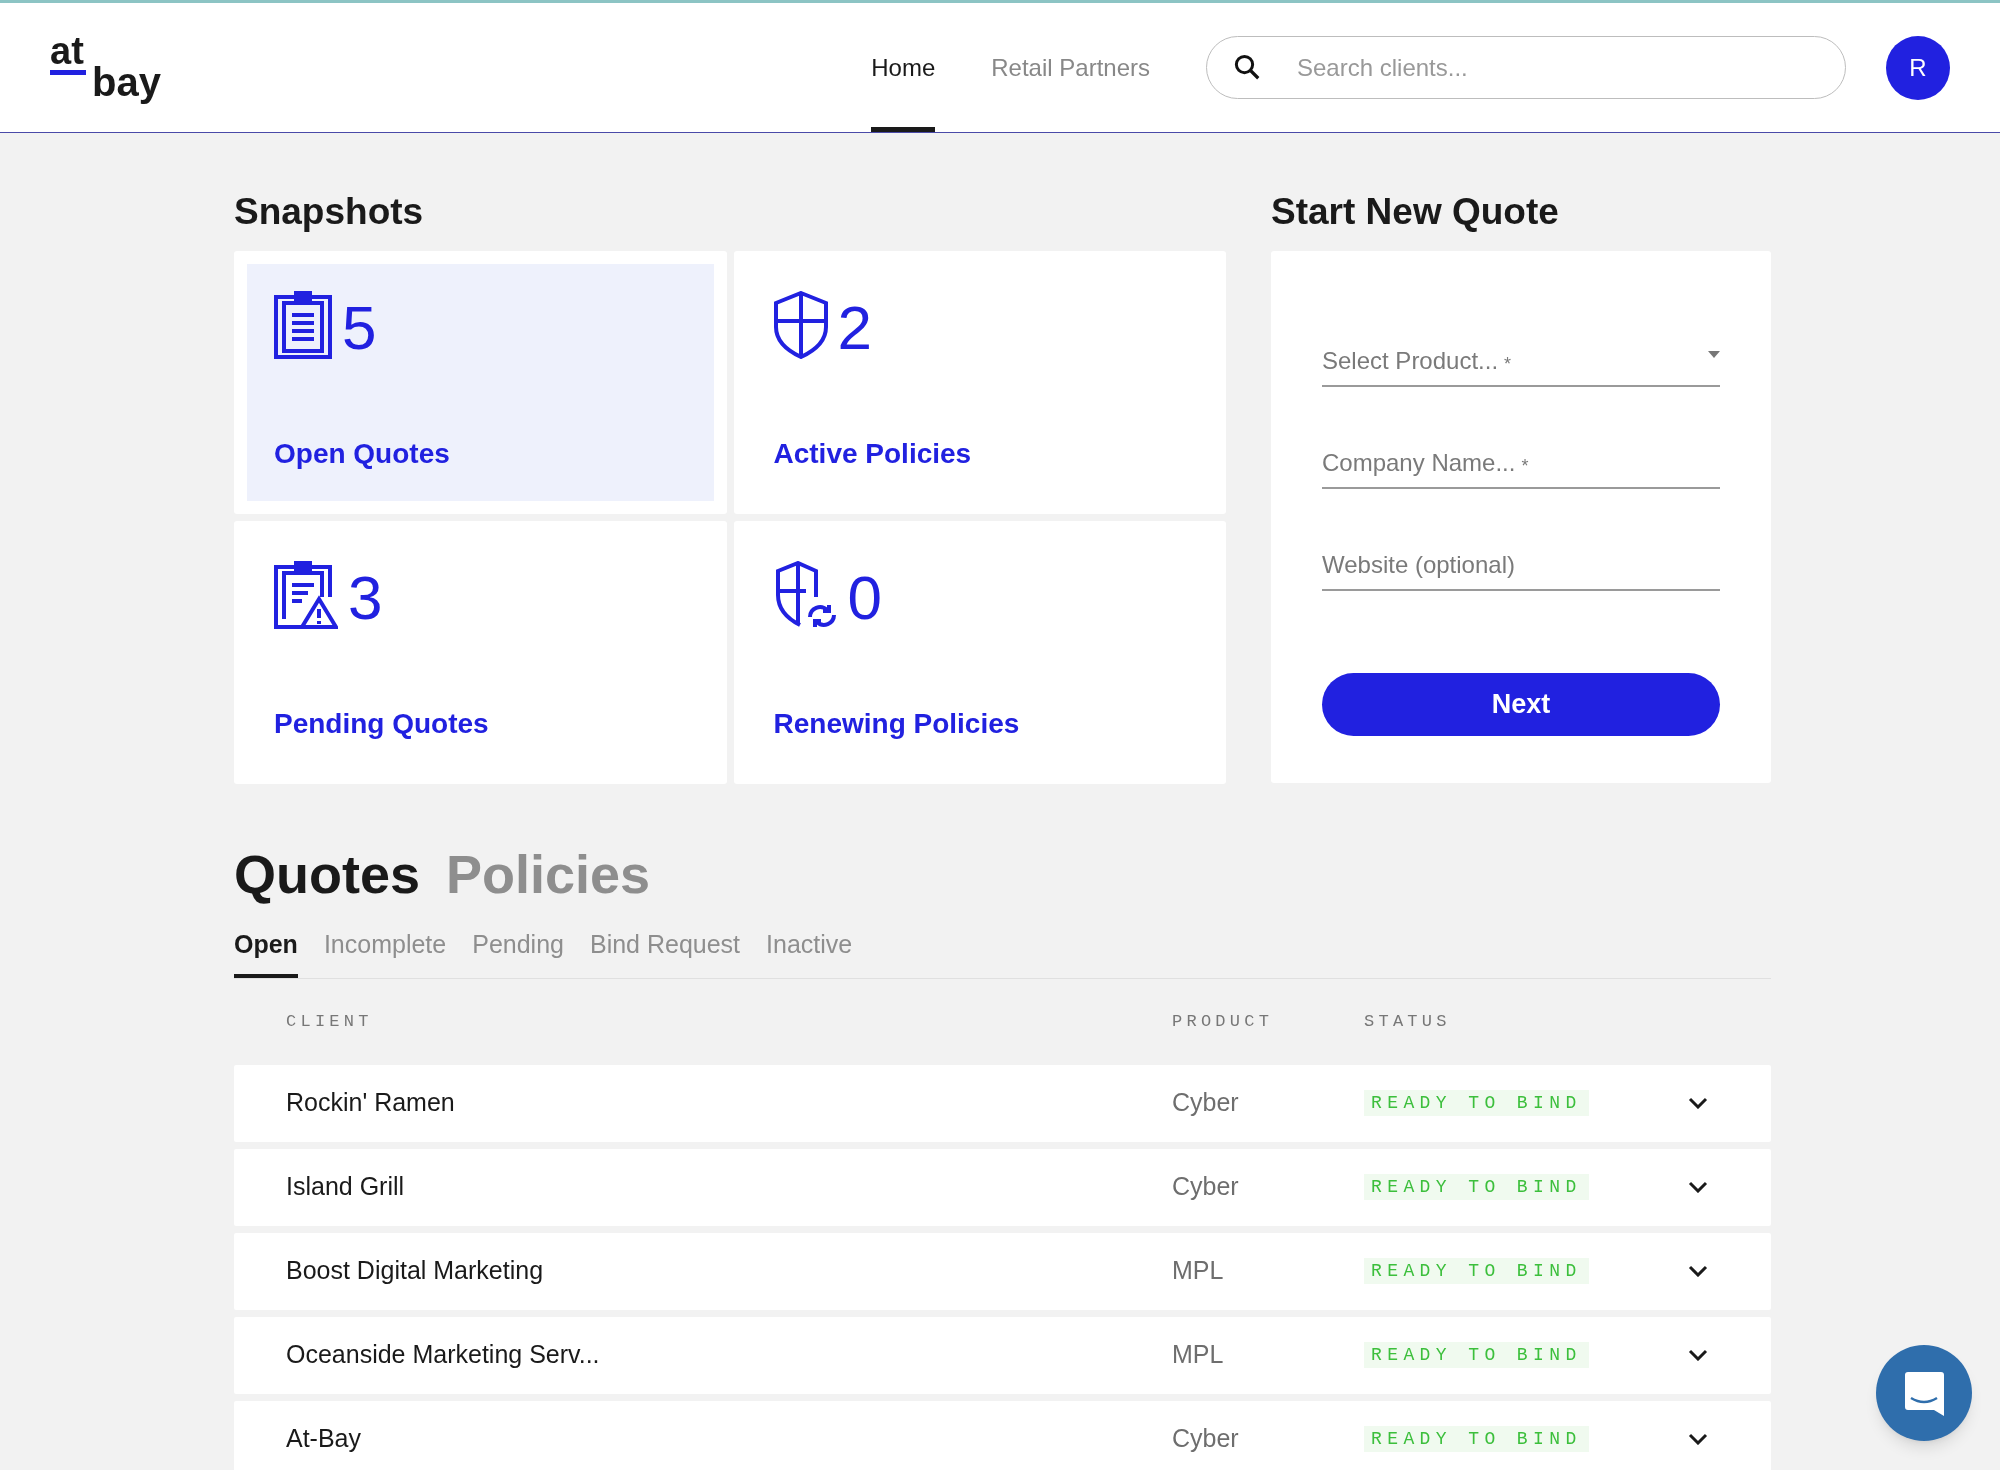  I want to click on snapshot-count: 3, so click(365, 598).